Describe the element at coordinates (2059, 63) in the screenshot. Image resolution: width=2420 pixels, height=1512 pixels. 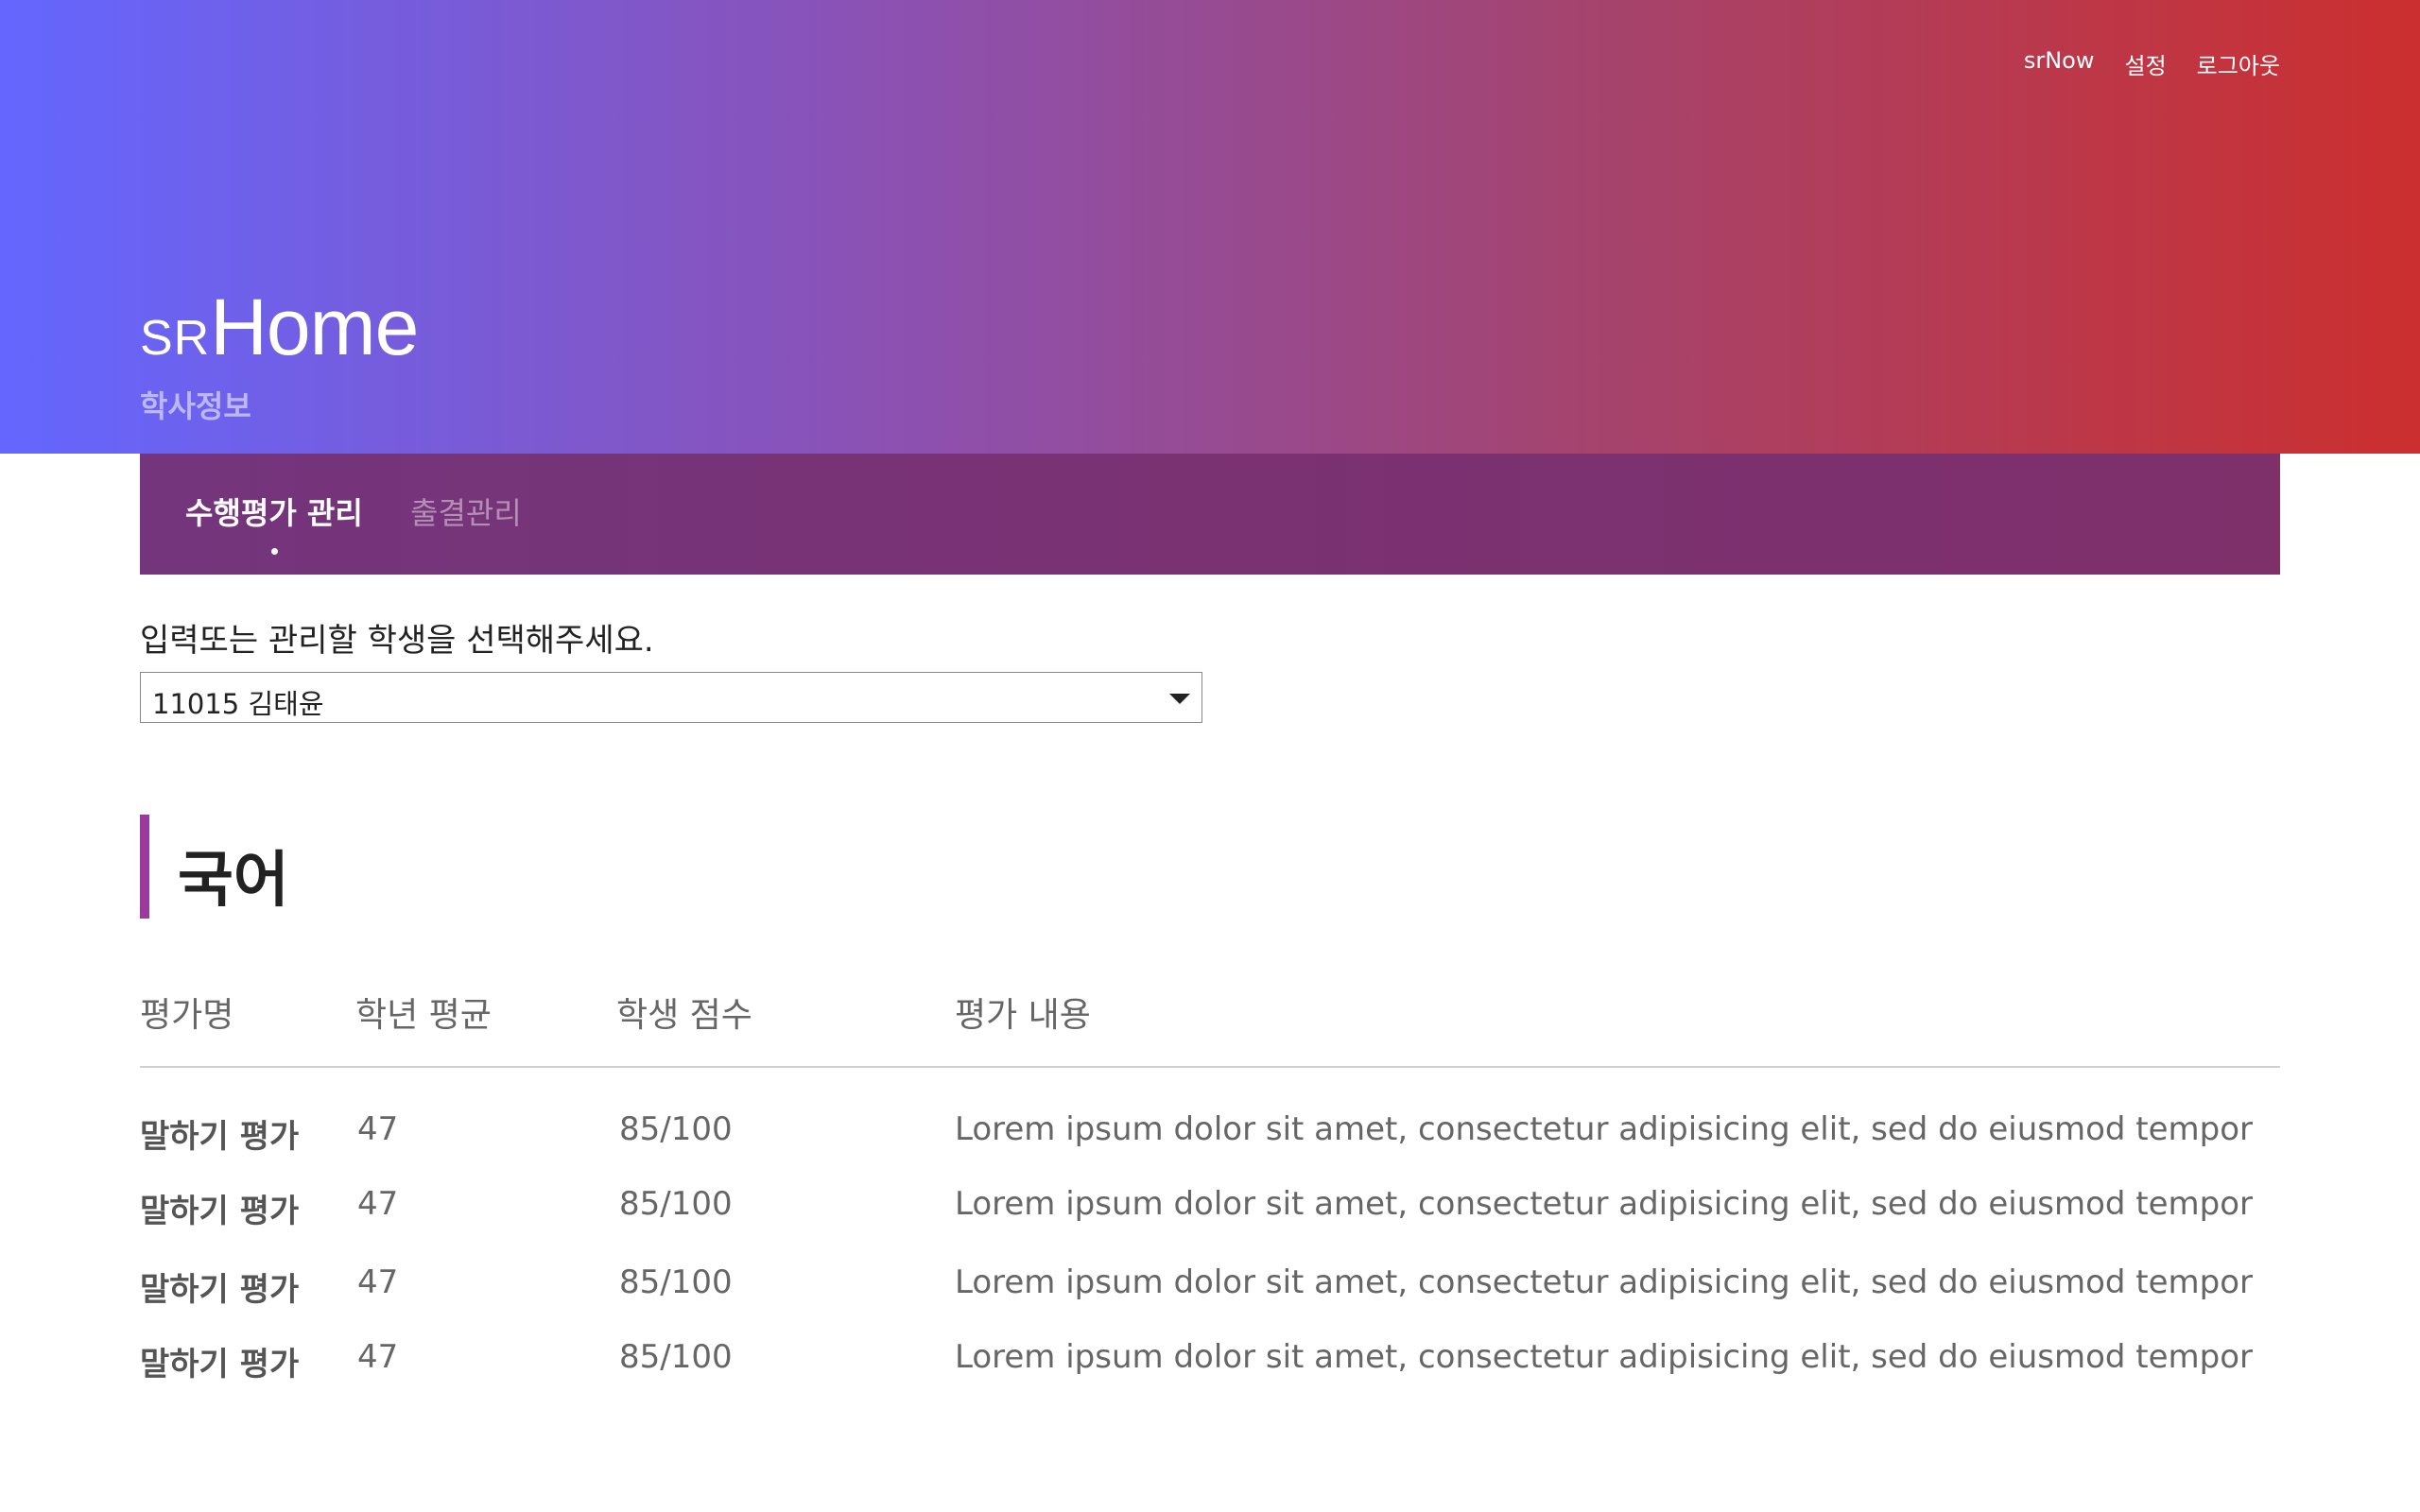
I see `nav-link-srnow: srNow` at that location.